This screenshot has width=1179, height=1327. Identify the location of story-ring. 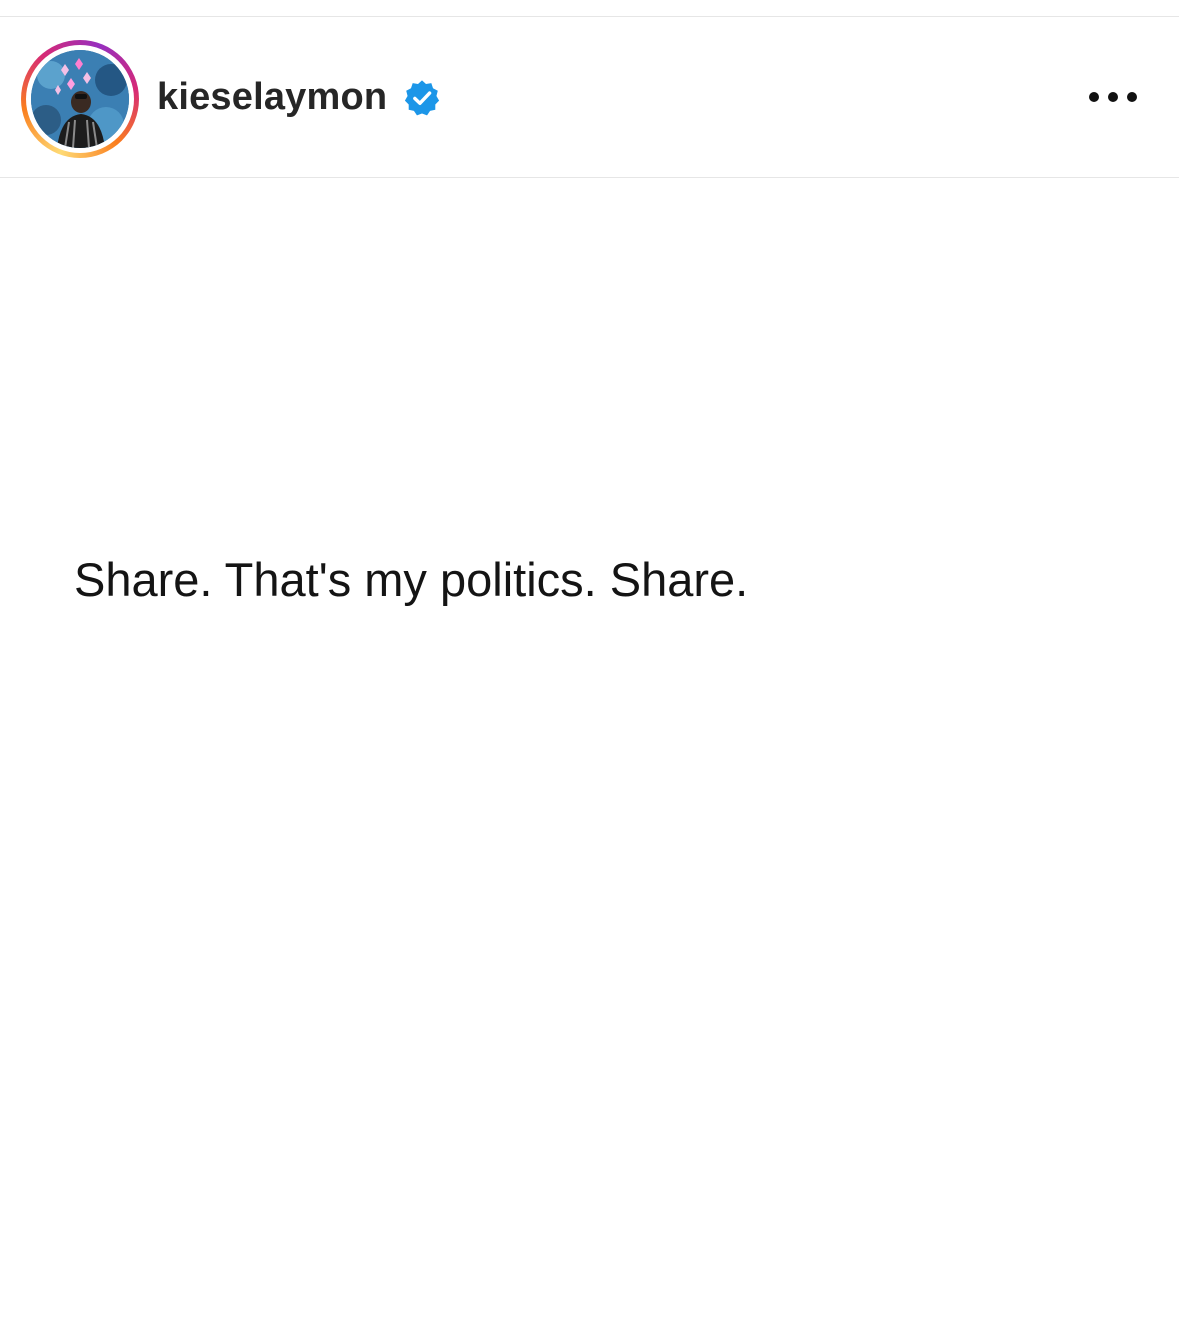
(80, 99).